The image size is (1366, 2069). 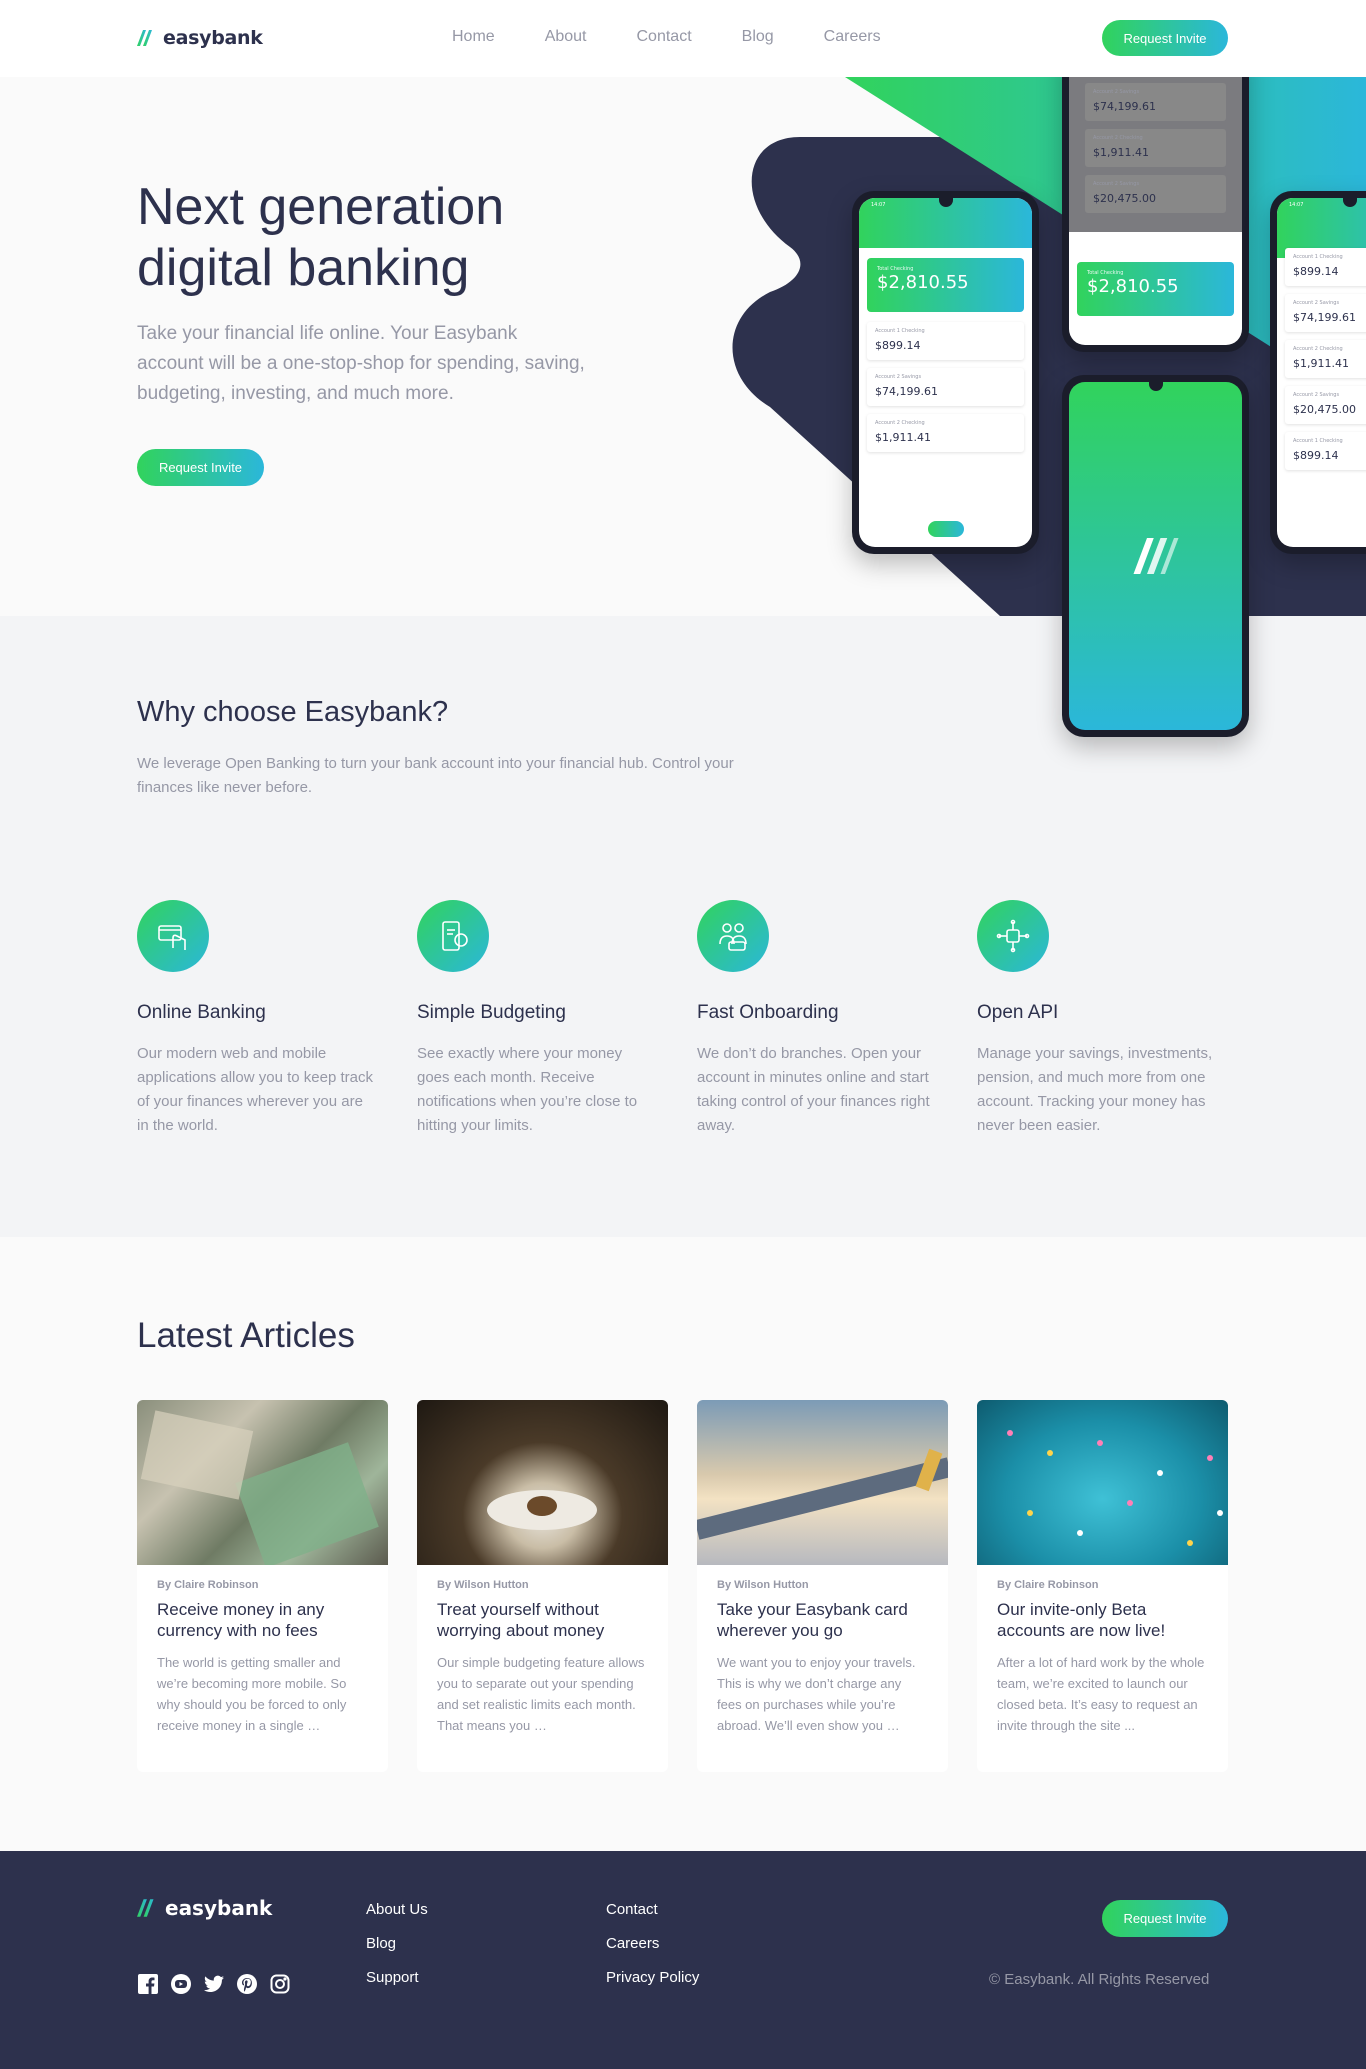 What do you see at coordinates (280, 1984) in the screenshot?
I see `instagram-icon` at bounding box center [280, 1984].